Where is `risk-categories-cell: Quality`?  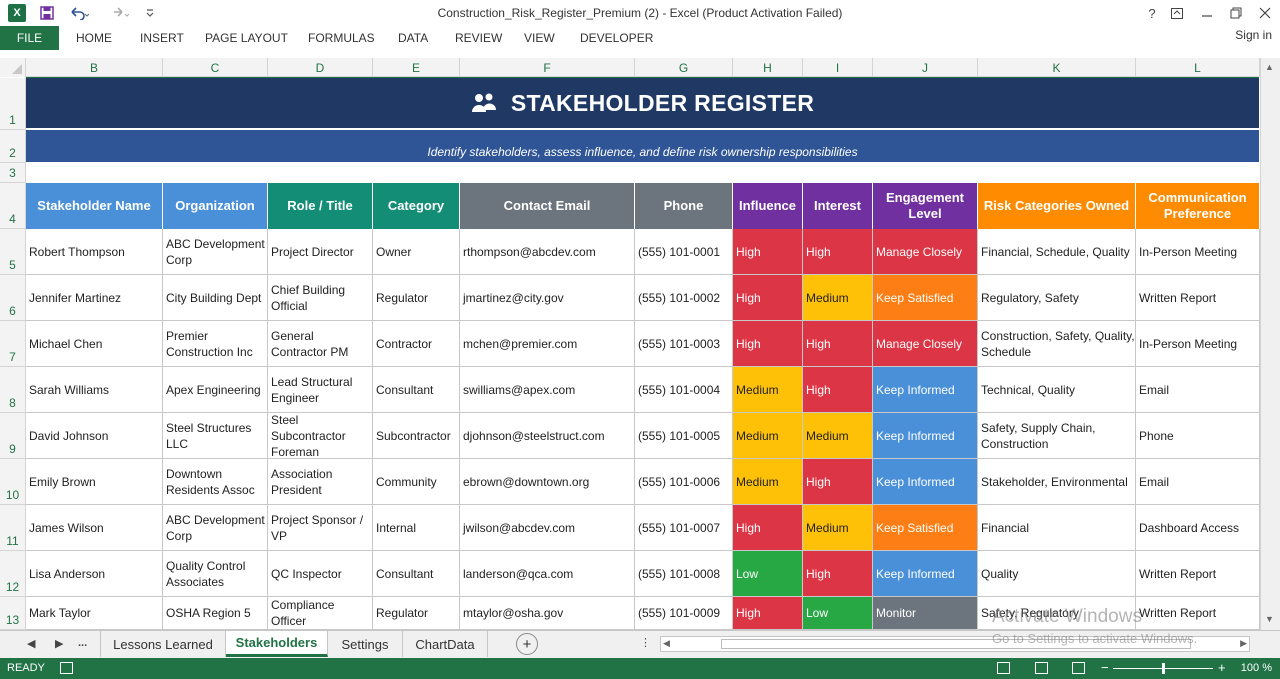
risk-categories-cell: Quality is located at coordinates (1057, 574).